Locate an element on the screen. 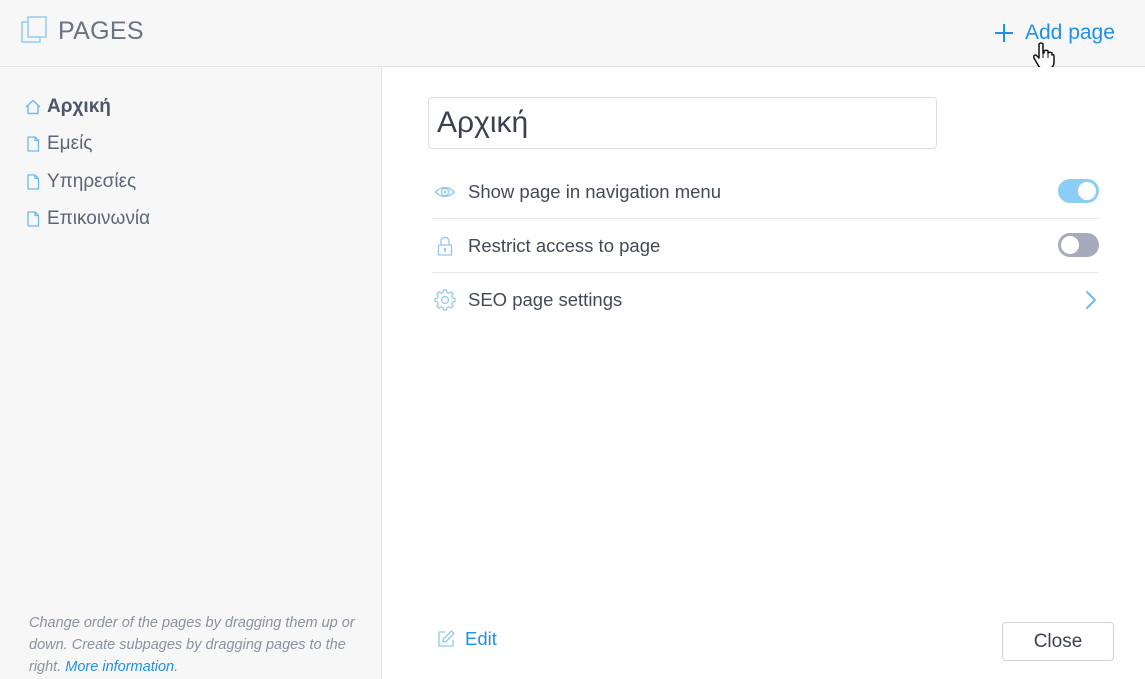  plus-icon is located at coordinates (1004, 33).